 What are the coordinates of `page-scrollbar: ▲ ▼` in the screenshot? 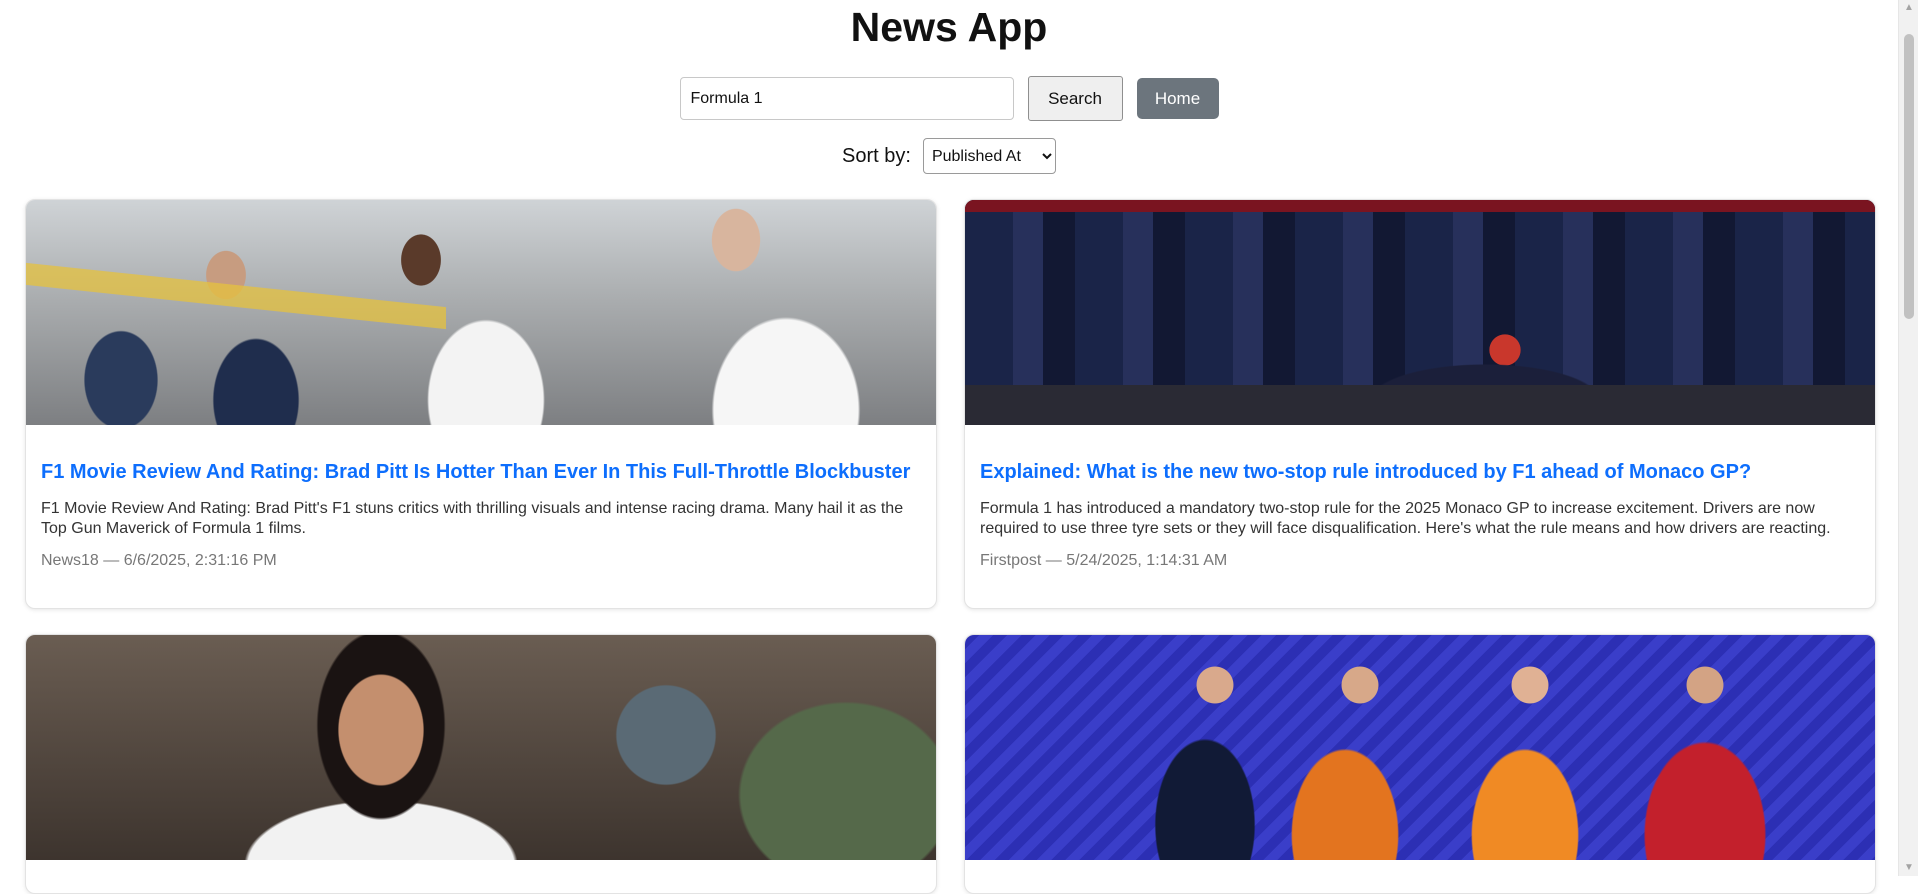 It's located at (1908, 438).